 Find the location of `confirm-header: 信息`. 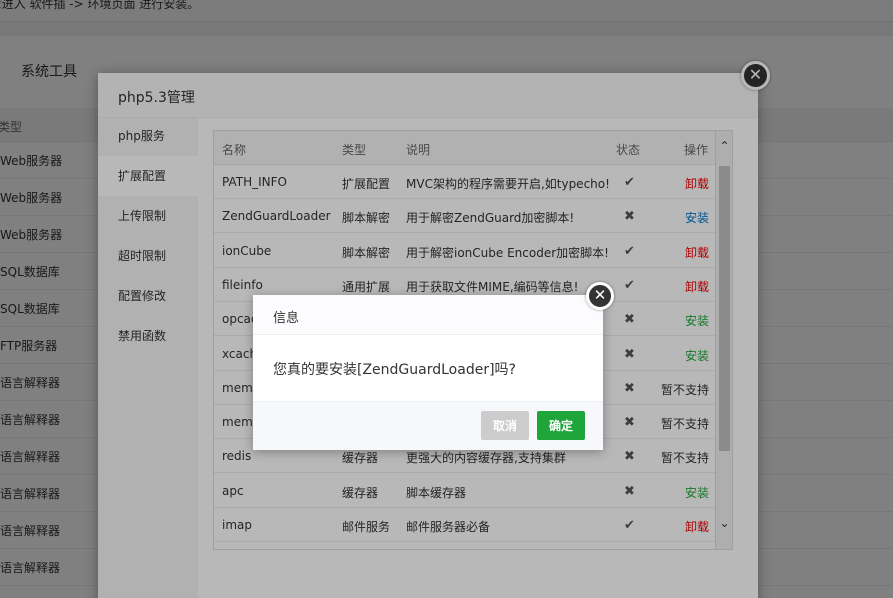

confirm-header: 信息 is located at coordinates (428, 315).